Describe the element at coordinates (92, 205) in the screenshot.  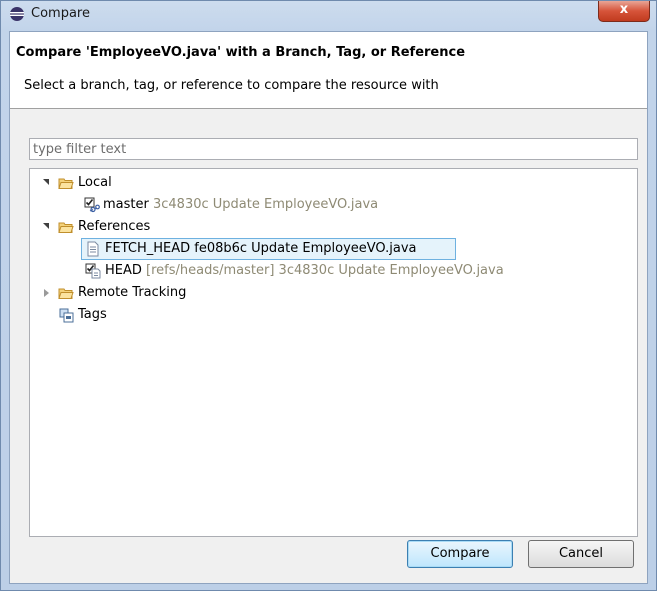
I see `branch-checked-icon` at that location.